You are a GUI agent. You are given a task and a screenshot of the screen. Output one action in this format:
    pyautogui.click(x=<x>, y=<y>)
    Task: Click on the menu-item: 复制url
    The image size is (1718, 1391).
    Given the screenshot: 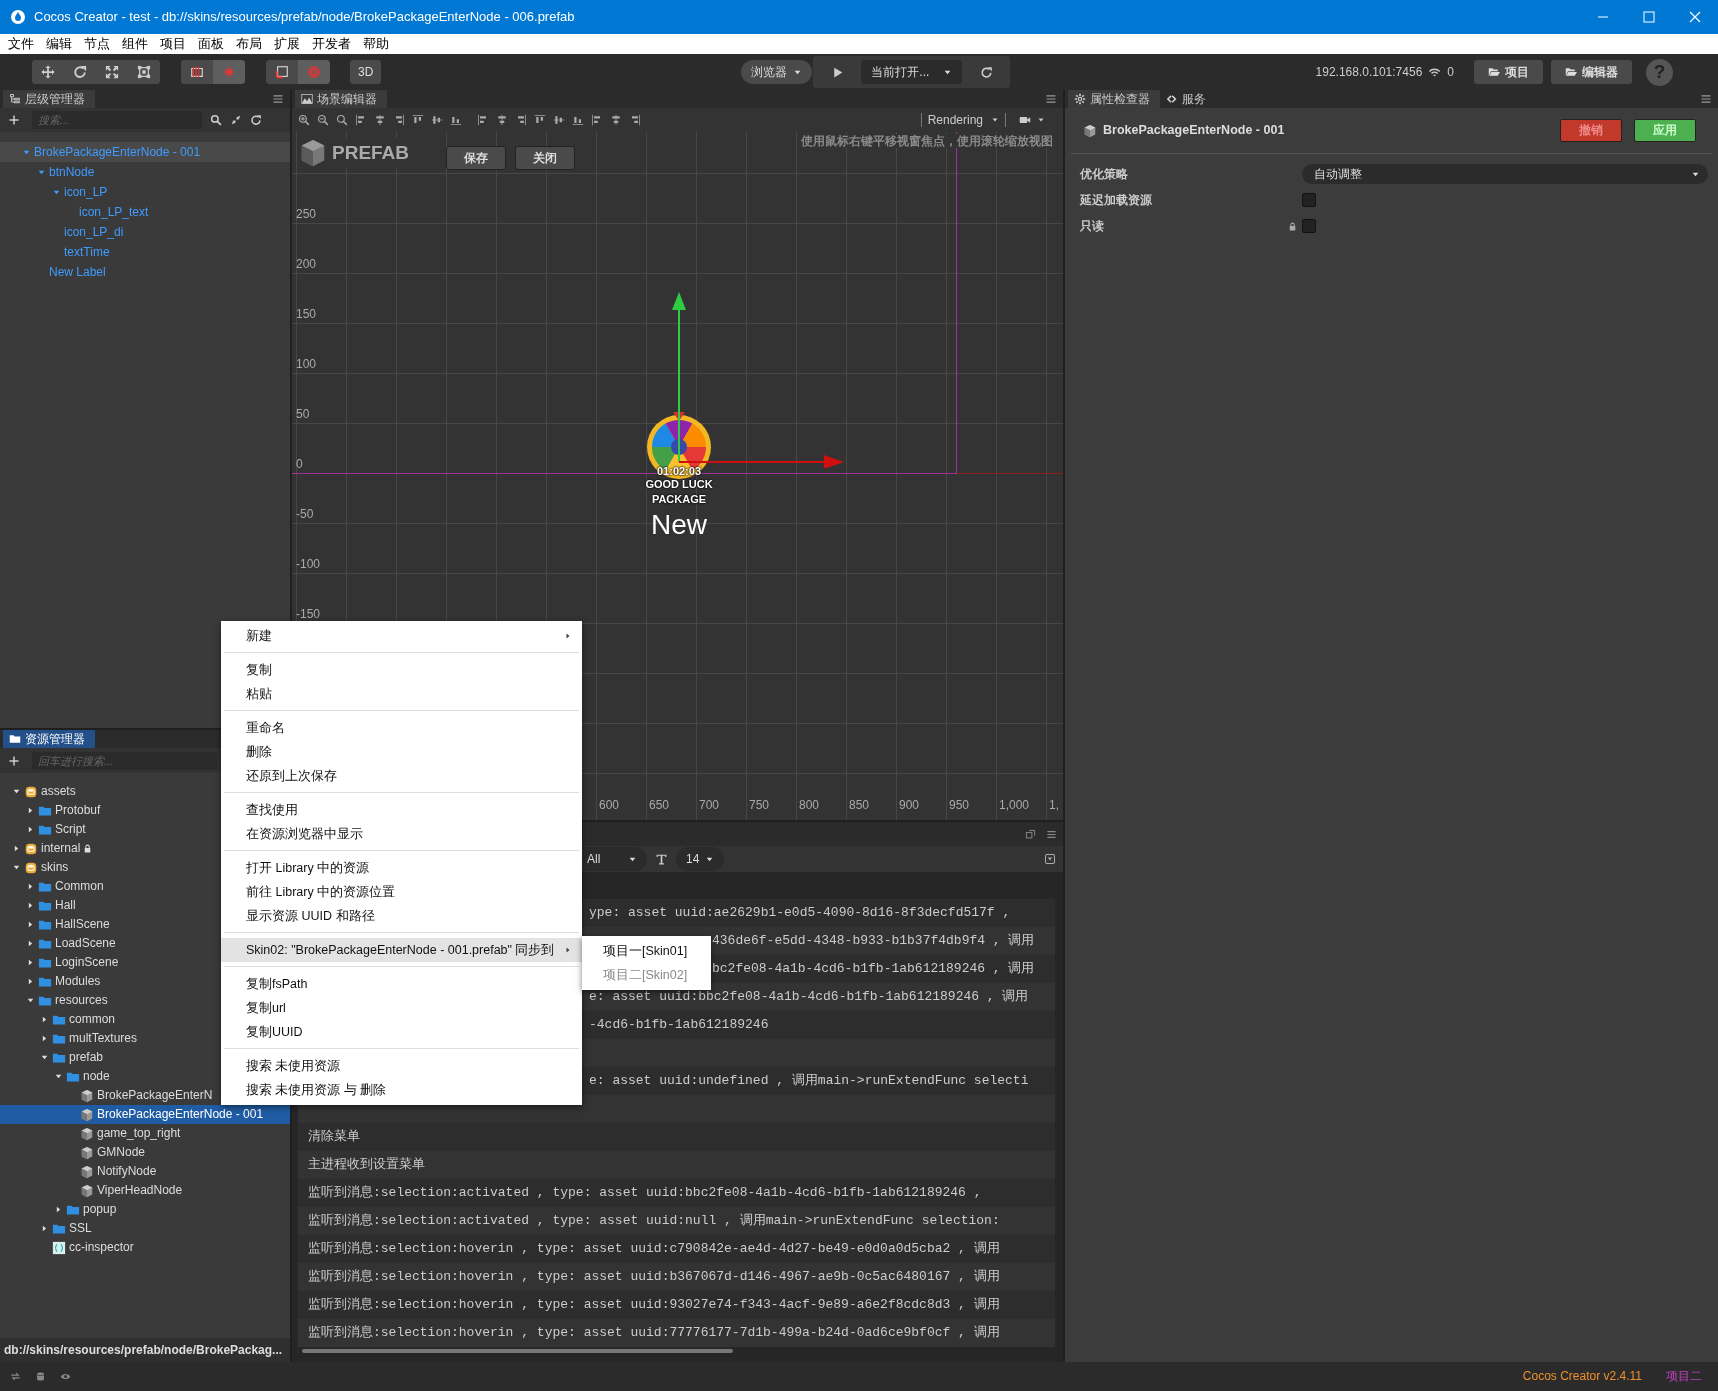 What is the action you would take?
    pyautogui.click(x=401, y=1008)
    